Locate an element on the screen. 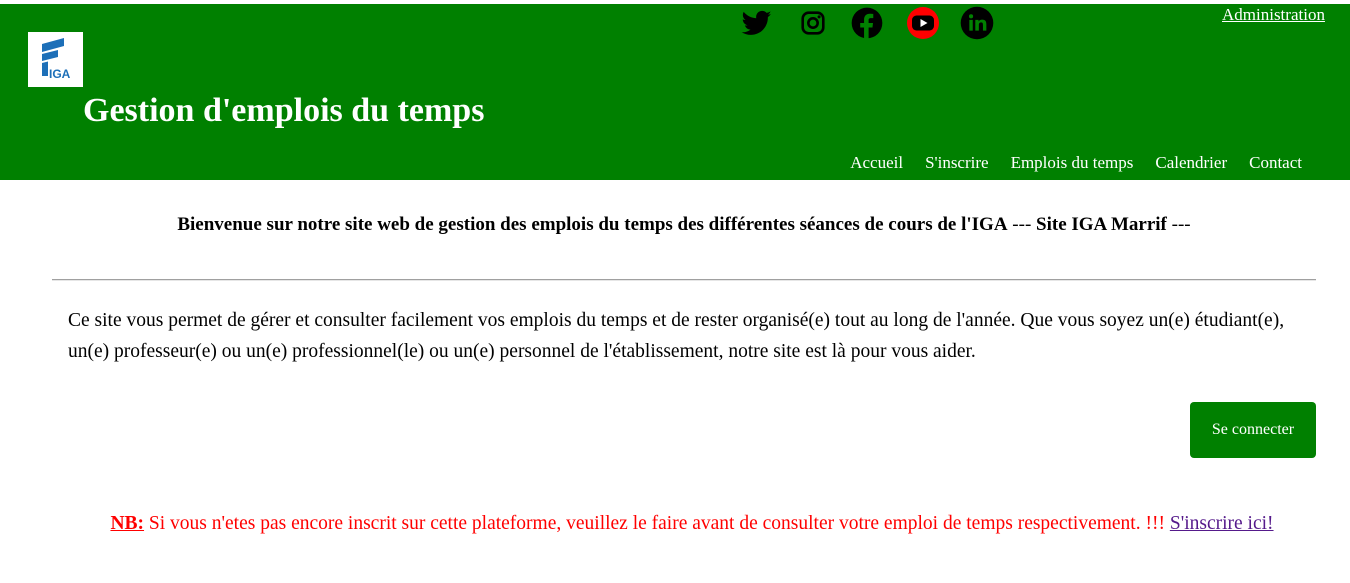  register-link: S'inscrire ici! is located at coordinates (1222, 523).